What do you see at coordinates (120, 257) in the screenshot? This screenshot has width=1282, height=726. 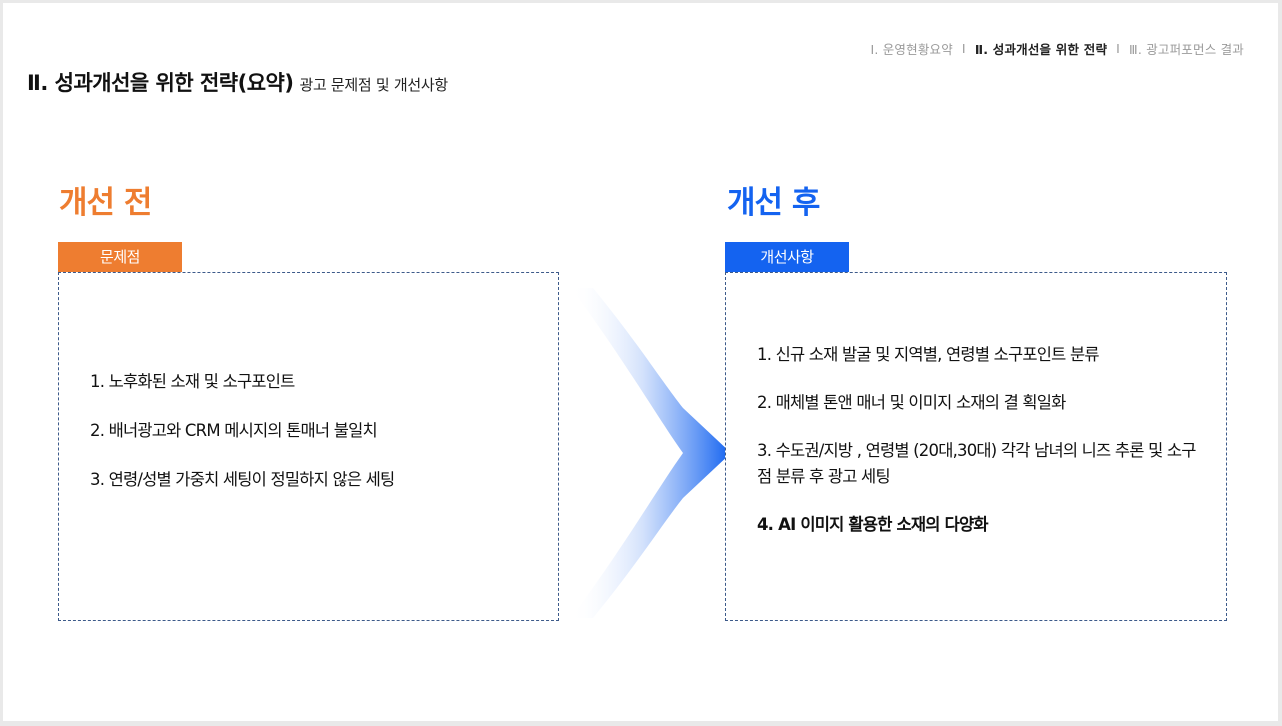 I see `before-tag: 문제점` at bounding box center [120, 257].